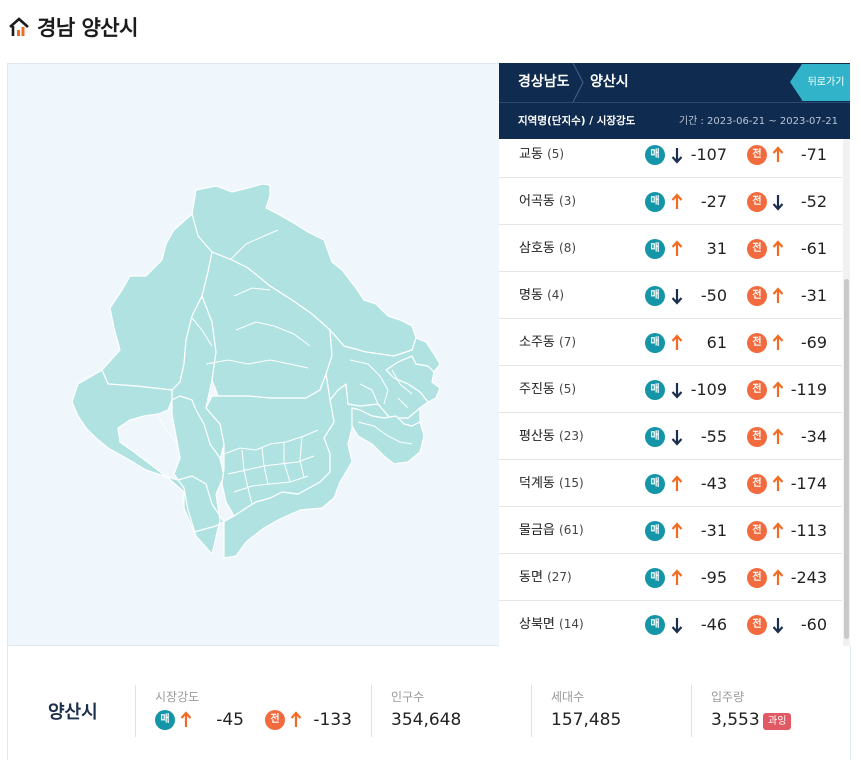  What do you see at coordinates (544, 82) in the screenshot?
I see `breadcrumb-province: 경상남도` at bounding box center [544, 82].